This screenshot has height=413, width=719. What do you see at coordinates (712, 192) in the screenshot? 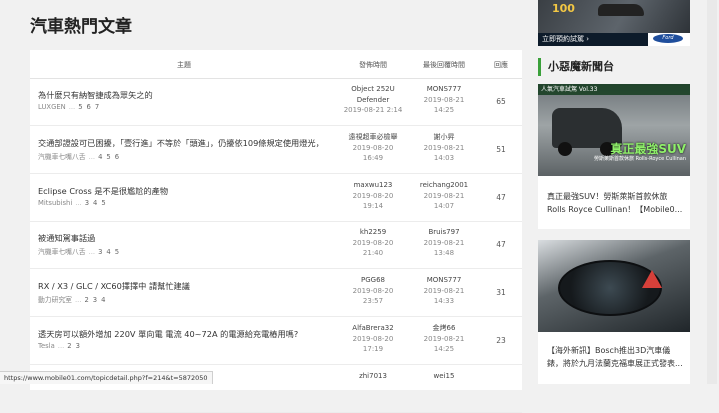
I see `scrollbar` at bounding box center [712, 192].